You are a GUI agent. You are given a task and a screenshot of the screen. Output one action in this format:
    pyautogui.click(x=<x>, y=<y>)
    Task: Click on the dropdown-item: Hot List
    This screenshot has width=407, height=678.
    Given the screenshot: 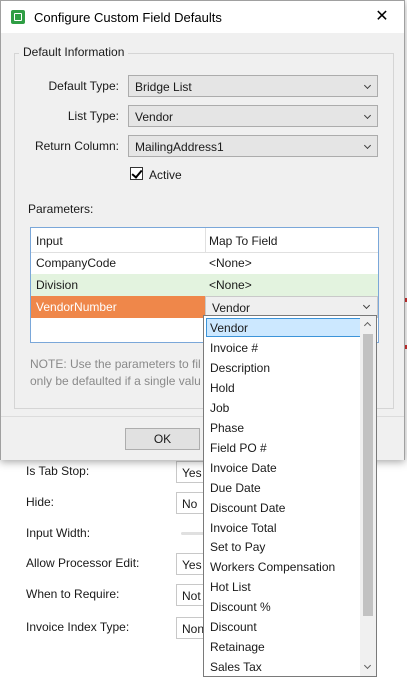 What is the action you would take?
    pyautogui.click(x=283, y=586)
    